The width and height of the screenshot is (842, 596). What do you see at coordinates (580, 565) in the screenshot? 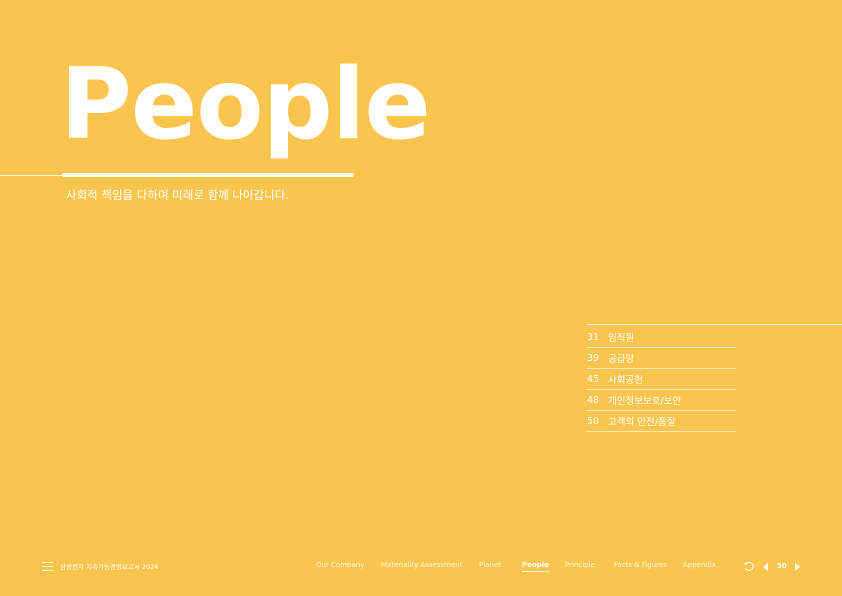
I see `nav-principle: Principle` at bounding box center [580, 565].